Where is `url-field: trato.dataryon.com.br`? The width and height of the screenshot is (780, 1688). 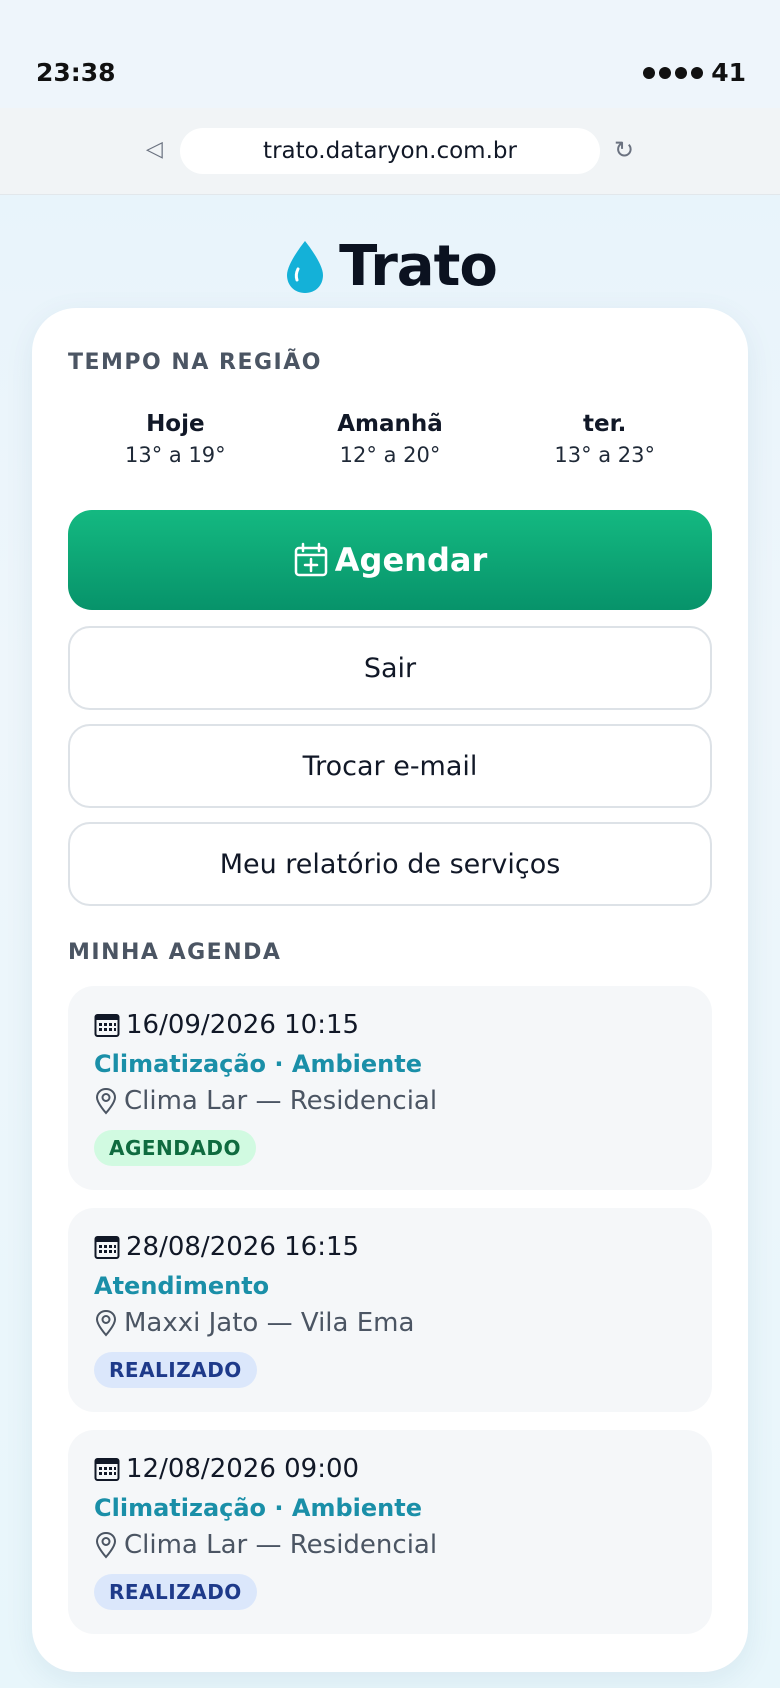
url-field: trato.dataryon.com.br is located at coordinates (390, 151).